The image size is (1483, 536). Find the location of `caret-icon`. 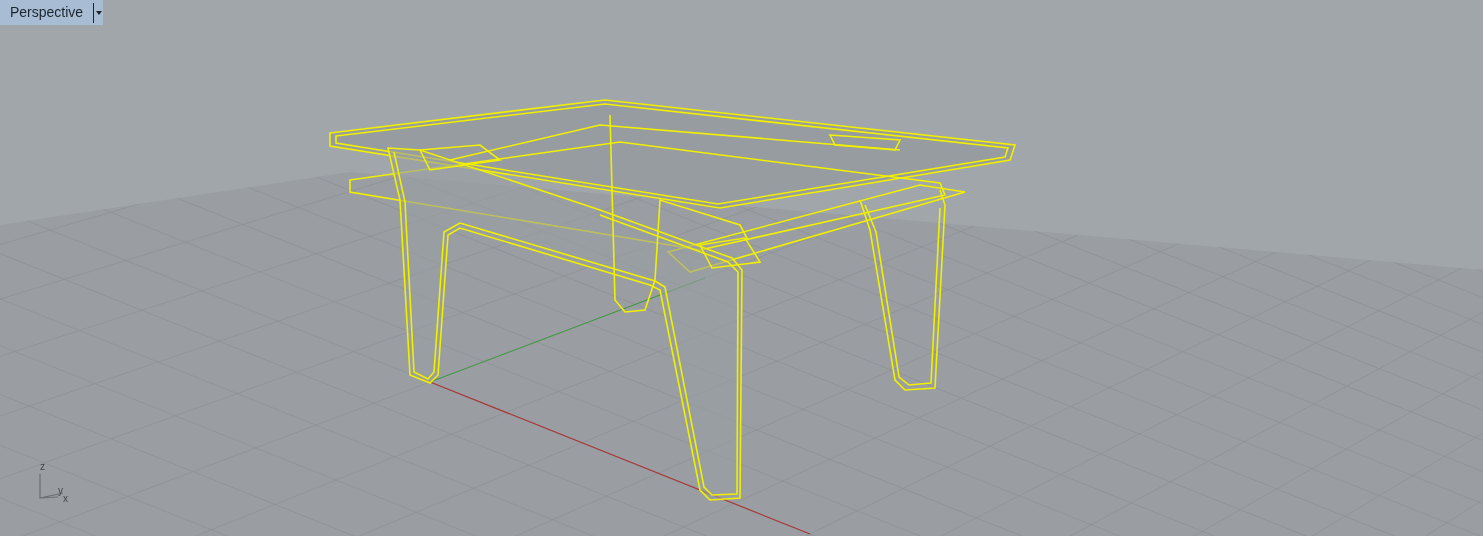

caret-icon is located at coordinates (98, 12).